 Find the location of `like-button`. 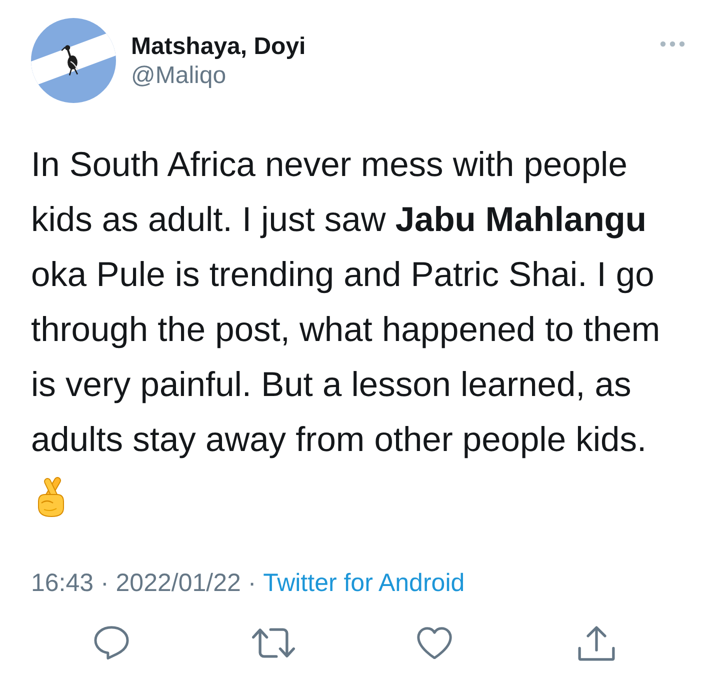

like-button is located at coordinates (434, 643).